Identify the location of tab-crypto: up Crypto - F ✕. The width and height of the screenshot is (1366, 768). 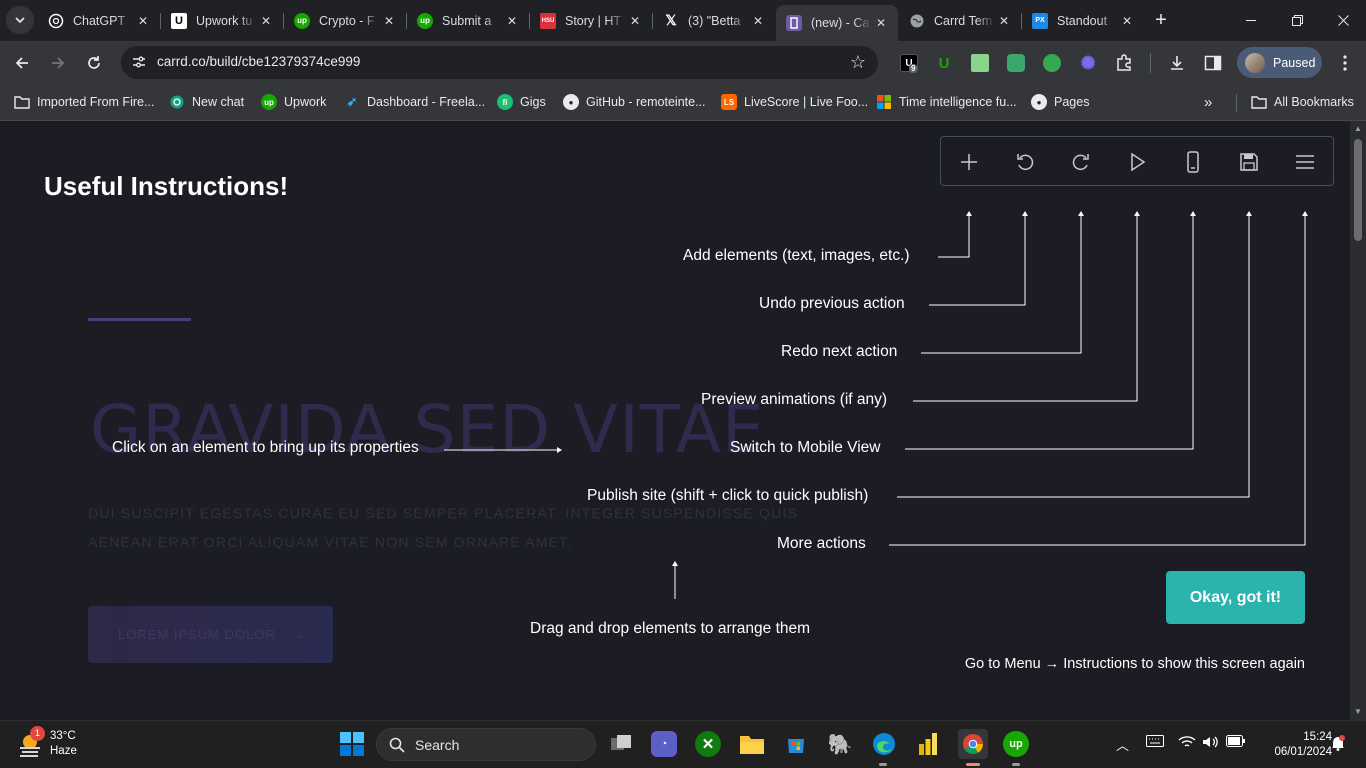
(345, 20).